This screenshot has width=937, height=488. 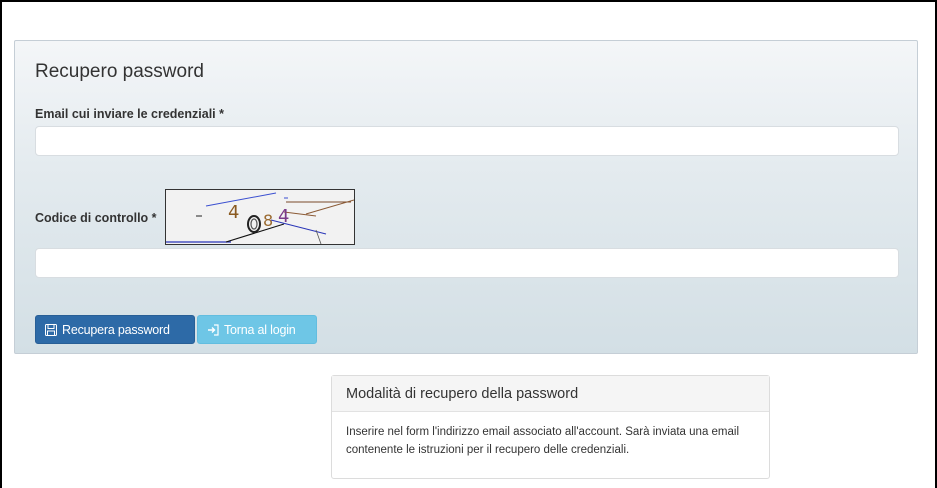 I want to click on sign-in-icon, so click(x=213, y=329).